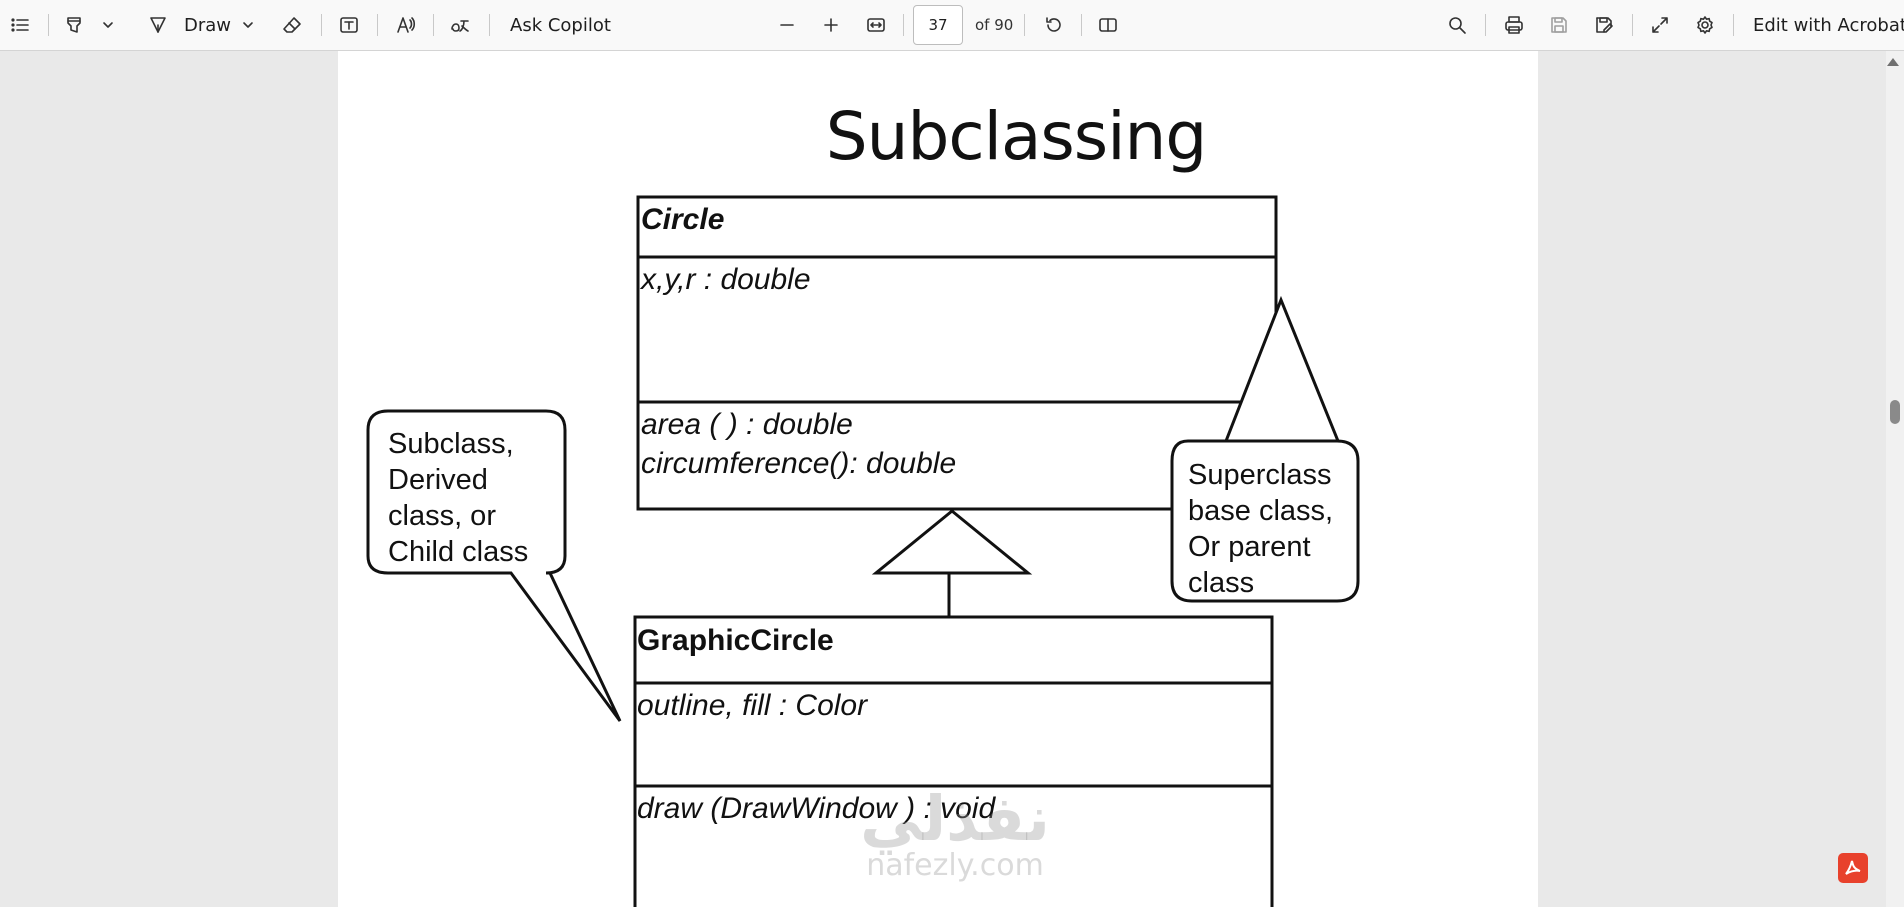 The width and height of the screenshot is (1904, 907). What do you see at coordinates (438, 480) in the screenshot?
I see `callout-line: Derived` at bounding box center [438, 480].